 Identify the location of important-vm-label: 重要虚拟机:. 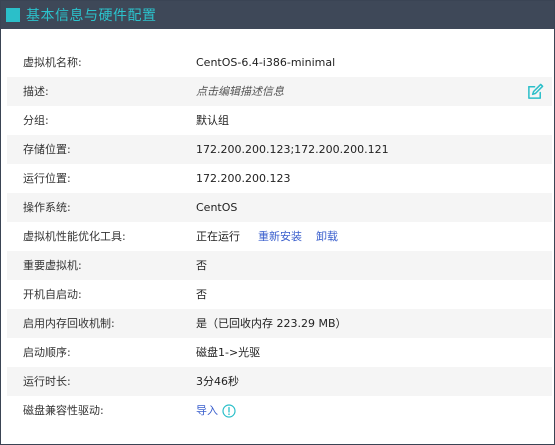
(52, 265).